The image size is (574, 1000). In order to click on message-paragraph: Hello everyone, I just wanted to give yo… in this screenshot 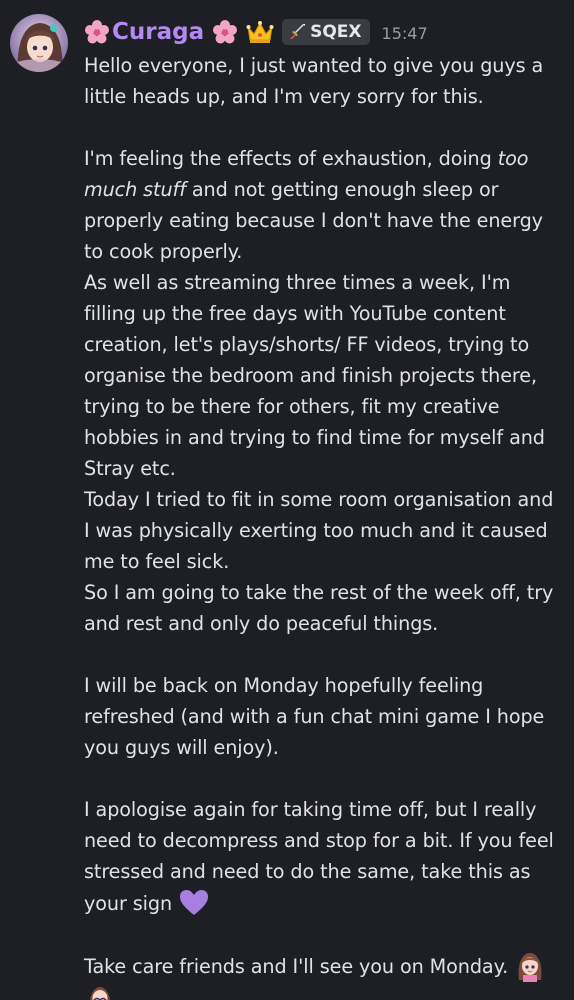, I will do `click(314, 81)`.